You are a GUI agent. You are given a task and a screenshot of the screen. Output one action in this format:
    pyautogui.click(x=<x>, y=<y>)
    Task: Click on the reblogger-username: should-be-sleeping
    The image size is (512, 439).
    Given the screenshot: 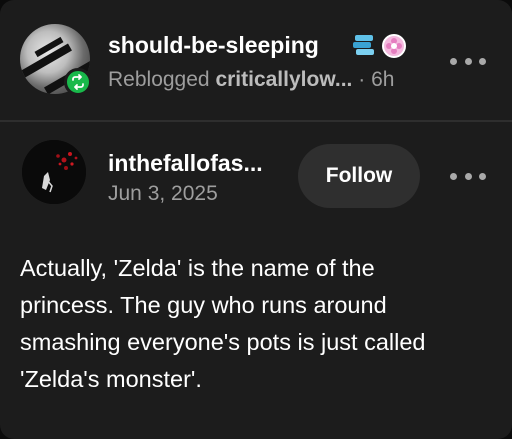 What is the action you would take?
    pyautogui.click(x=213, y=45)
    